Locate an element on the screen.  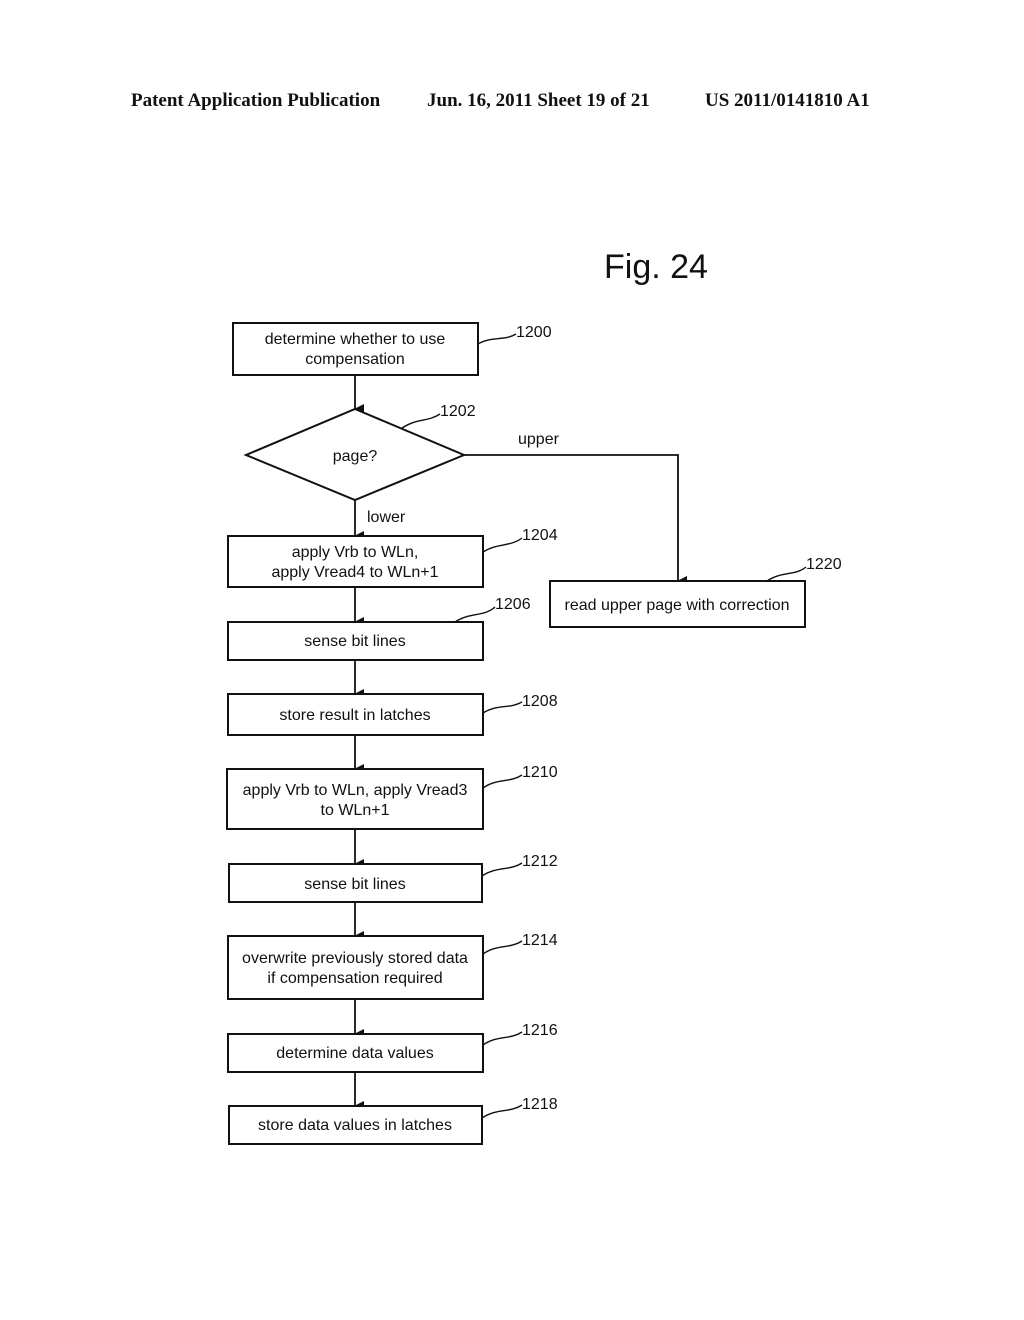
step-1218-text: store data values in latches is located at coordinates (355, 1125).